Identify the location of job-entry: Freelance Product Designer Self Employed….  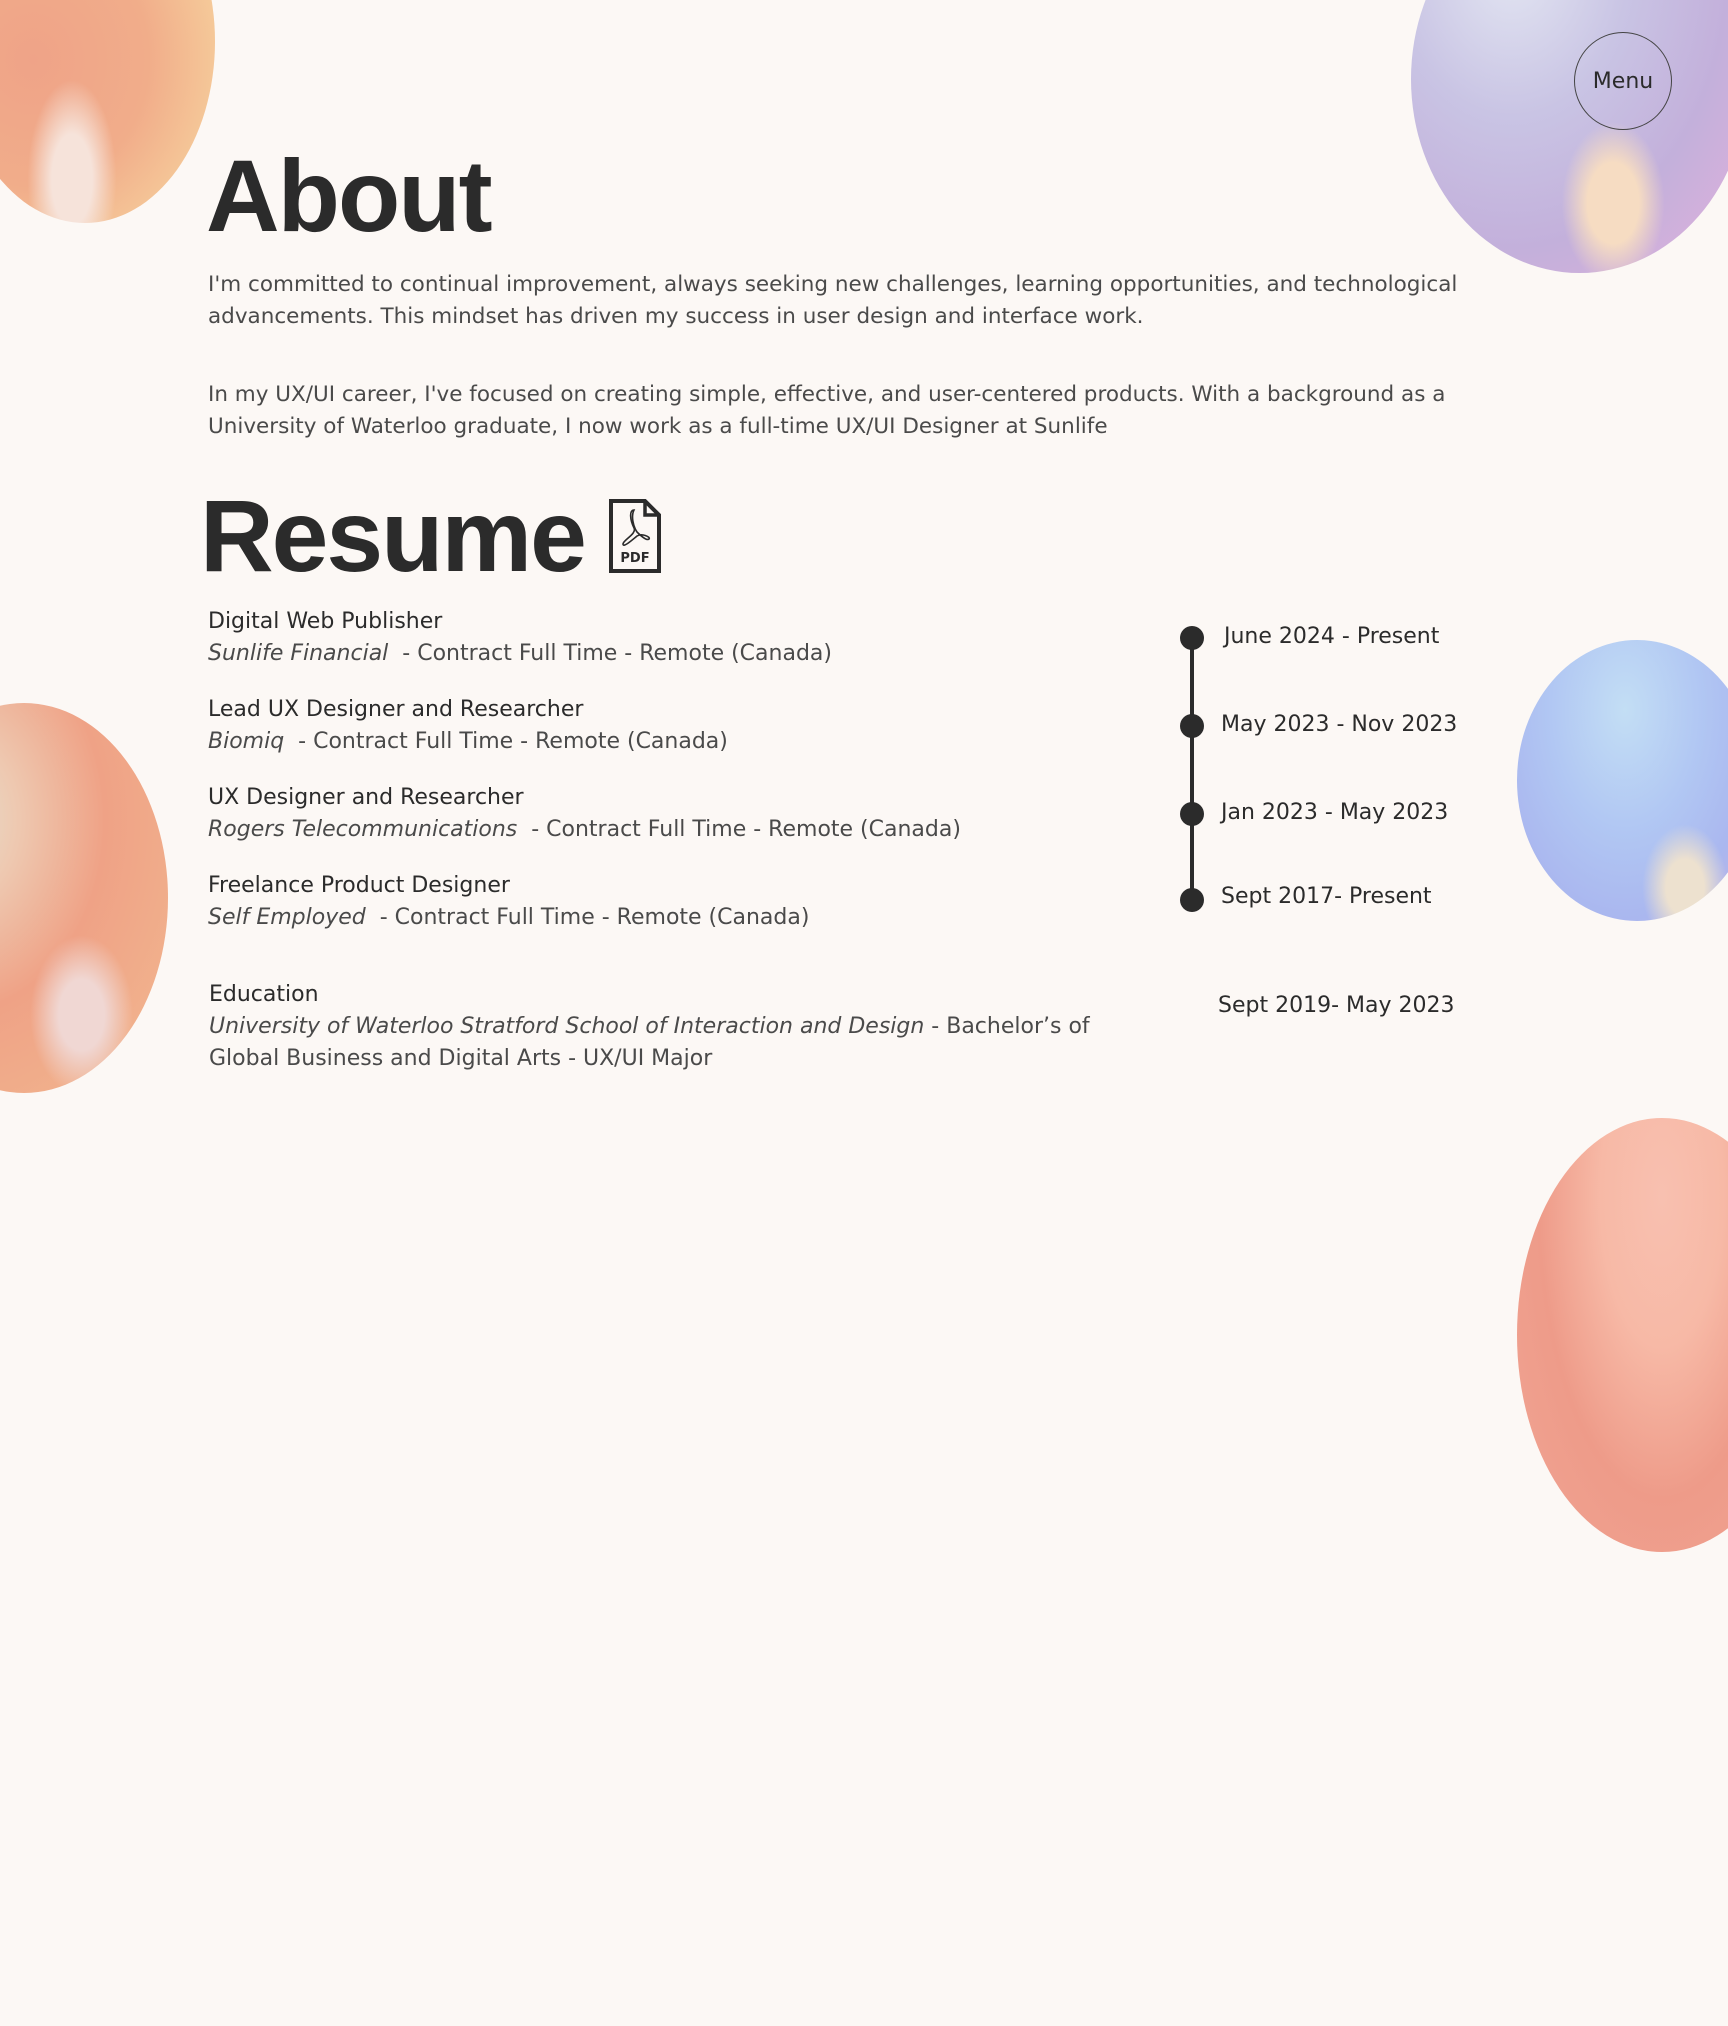
(508, 902).